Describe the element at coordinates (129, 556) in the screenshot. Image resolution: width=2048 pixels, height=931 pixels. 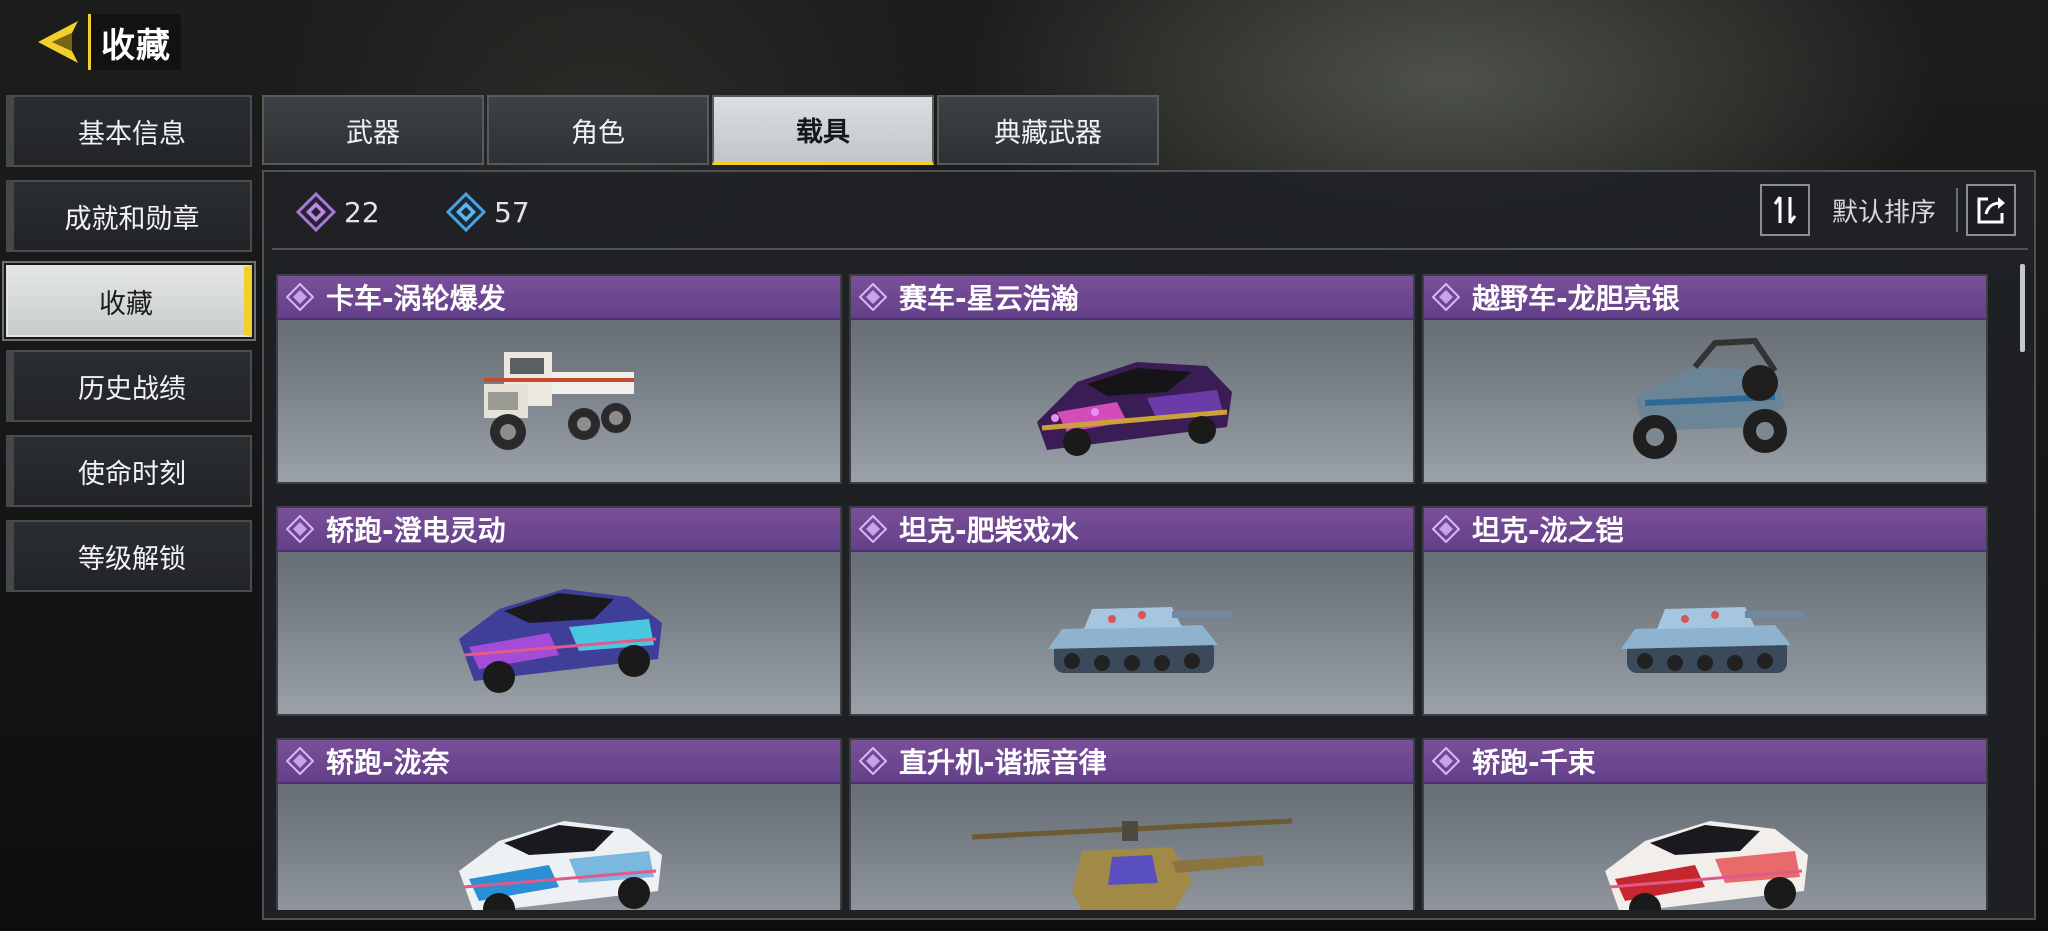
I see `sidebar-item-level-unlock: 等级解锁` at that location.